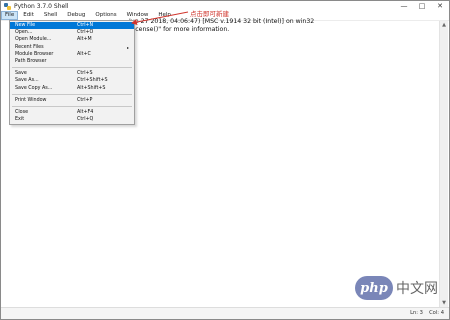 Image resolution: width=450 pixels, height=320 pixels. What do you see at coordinates (179, 29) in the screenshot?
I see `shell-line-2: "license()" for more information.` at bounding box center [179, 29].